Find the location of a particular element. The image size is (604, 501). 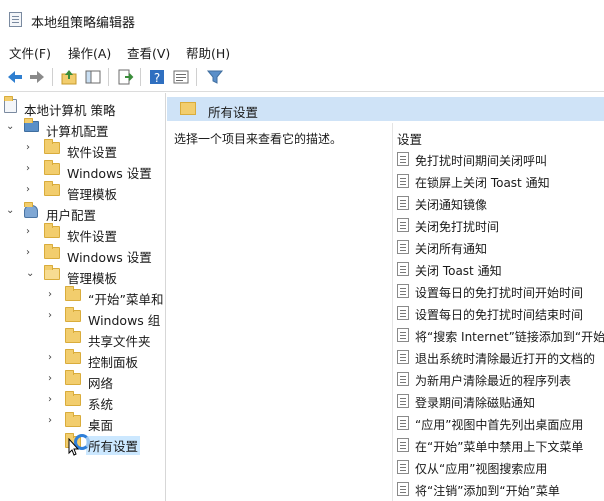

tree-item-user-admin-templates: ⌄ 管理模板 is located at coordinates (84, 275).